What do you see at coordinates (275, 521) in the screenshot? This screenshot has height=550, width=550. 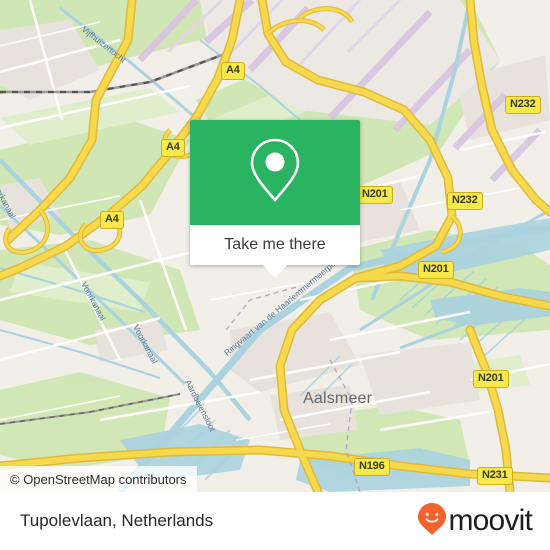 I see `footer-bar: Tupolevlaan, Netherlands moovit` at bounding box center [275, 521].